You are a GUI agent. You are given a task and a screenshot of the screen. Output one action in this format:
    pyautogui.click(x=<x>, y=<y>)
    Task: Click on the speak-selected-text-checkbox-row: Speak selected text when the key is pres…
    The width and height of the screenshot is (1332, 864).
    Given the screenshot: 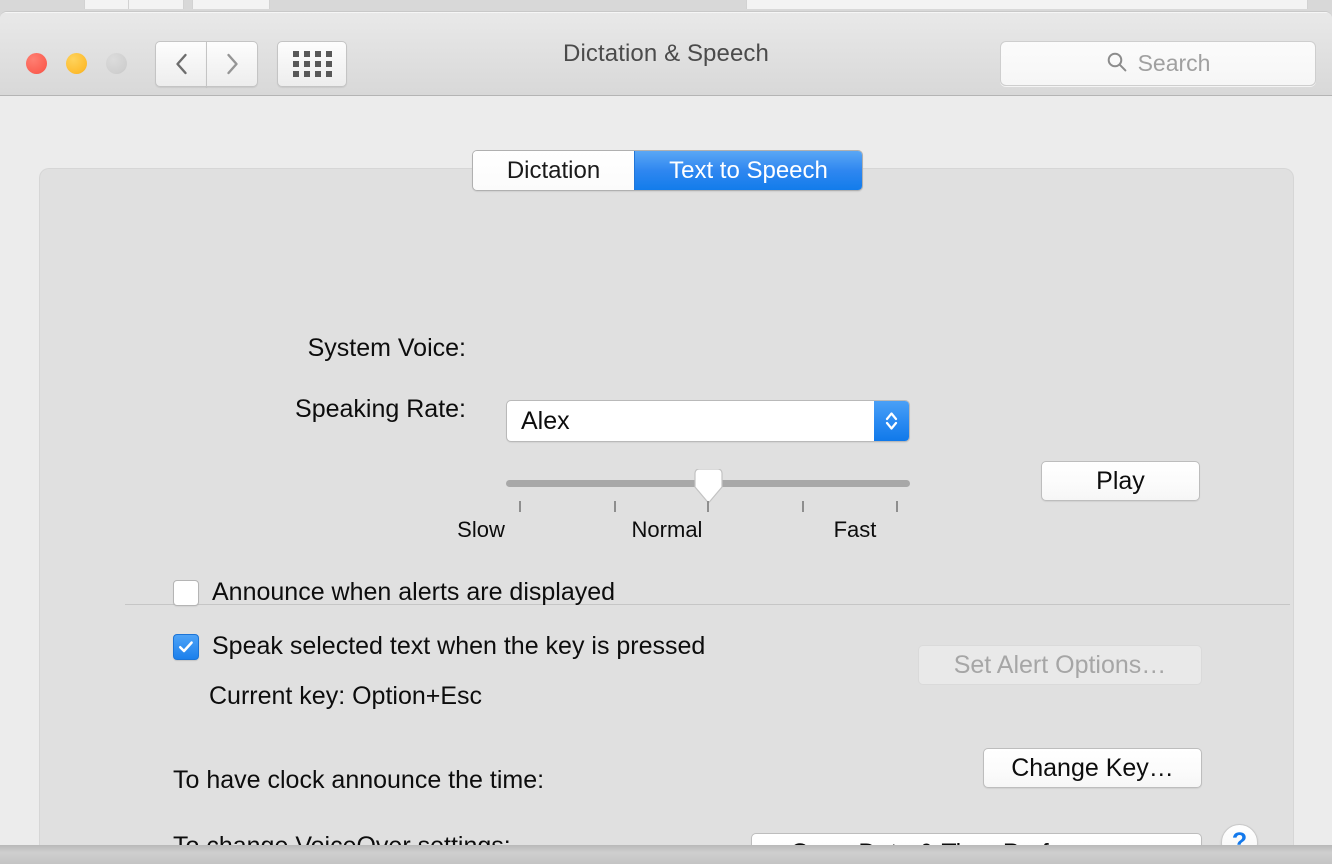 What is the action you would take?
    pyautogui.click(x=439, y=646)
    